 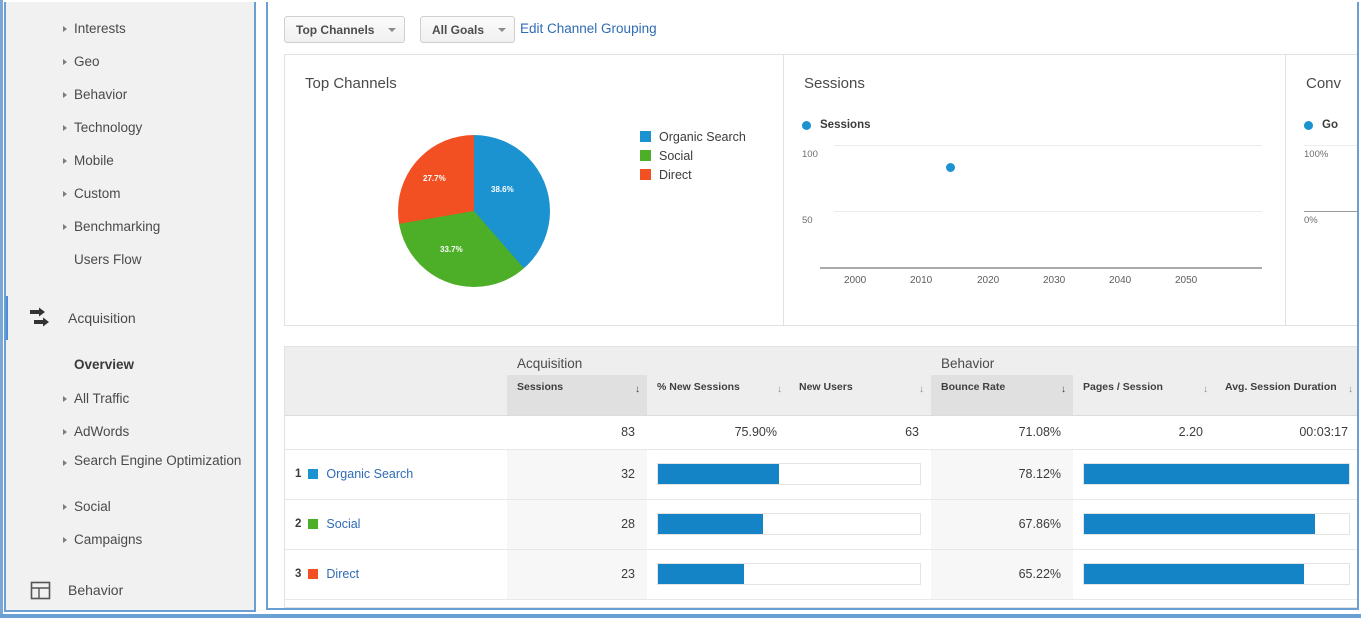 What do you see at coordinates (104, 364) in the screenshot?
I see `sidebar-item-label: Overview` at bounding box center [104, 364].